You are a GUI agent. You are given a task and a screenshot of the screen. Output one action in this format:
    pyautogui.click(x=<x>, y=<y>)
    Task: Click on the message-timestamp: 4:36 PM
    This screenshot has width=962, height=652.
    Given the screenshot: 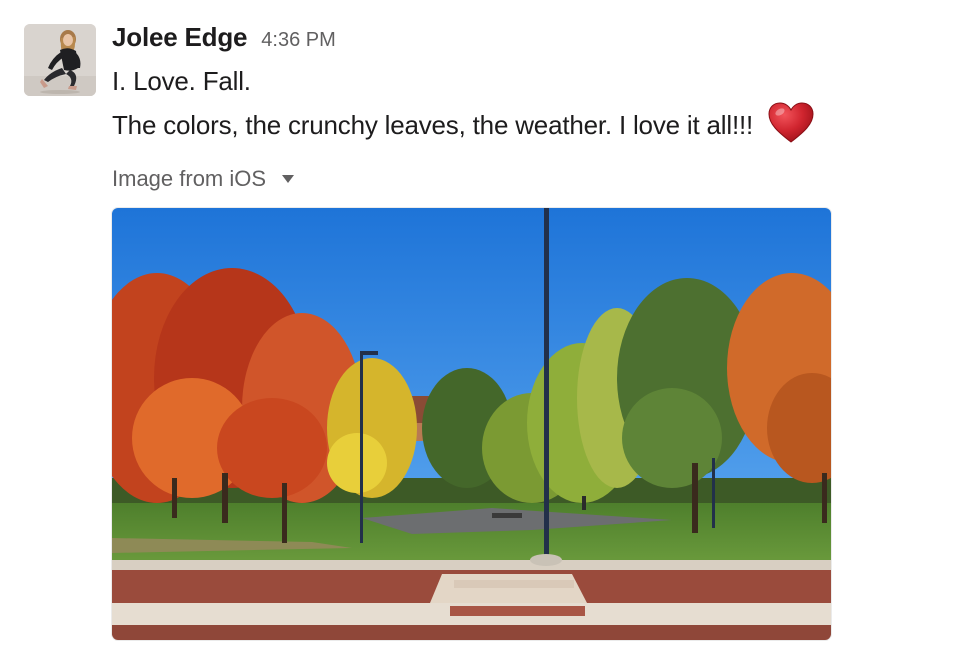 What is the action you would take?
    pyautogui.click(x=298, y=40)
    